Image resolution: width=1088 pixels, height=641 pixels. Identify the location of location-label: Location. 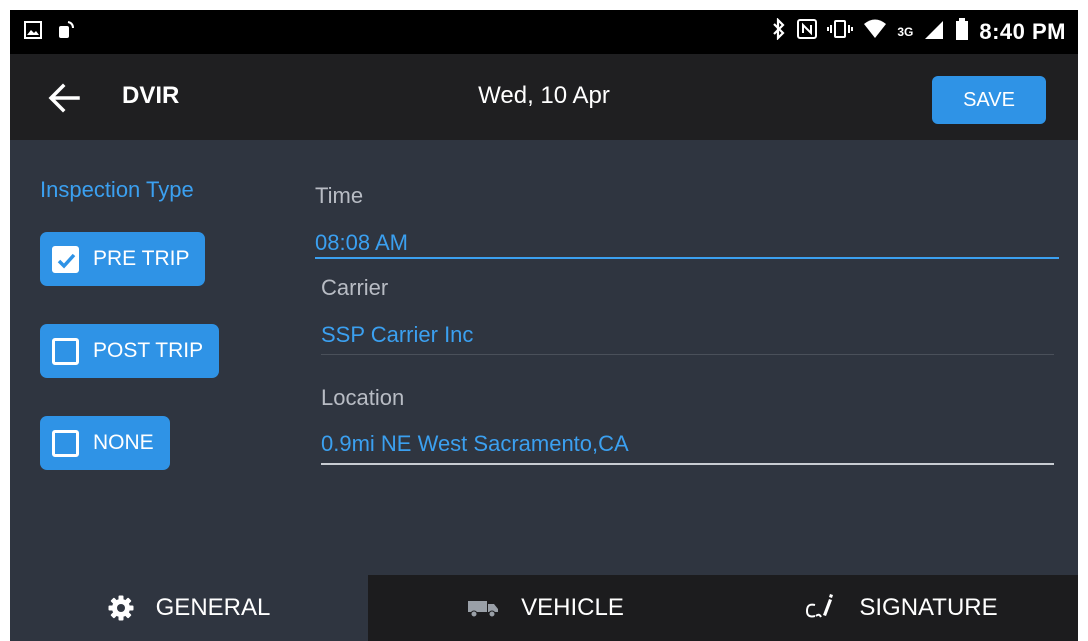
(363, 397).